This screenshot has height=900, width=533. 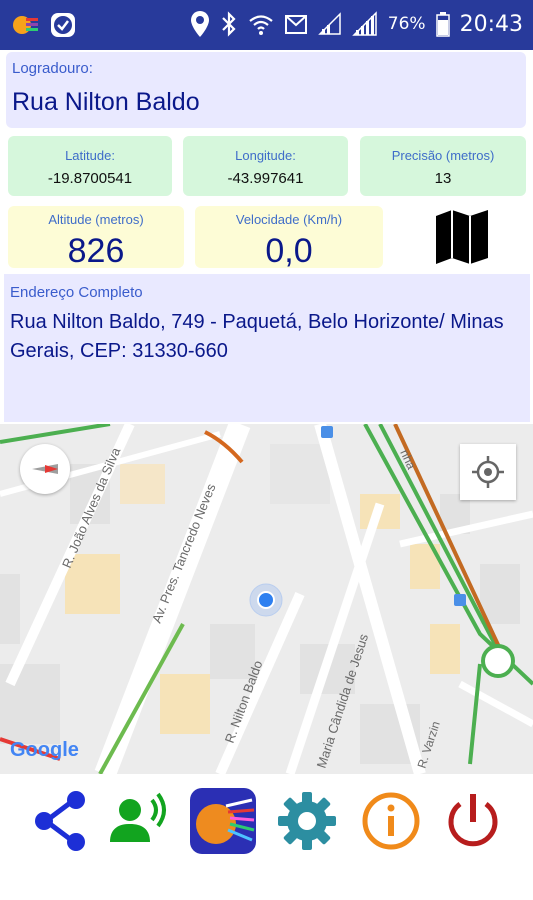 I want to click on my-location-button, so click(x=488, y=472).